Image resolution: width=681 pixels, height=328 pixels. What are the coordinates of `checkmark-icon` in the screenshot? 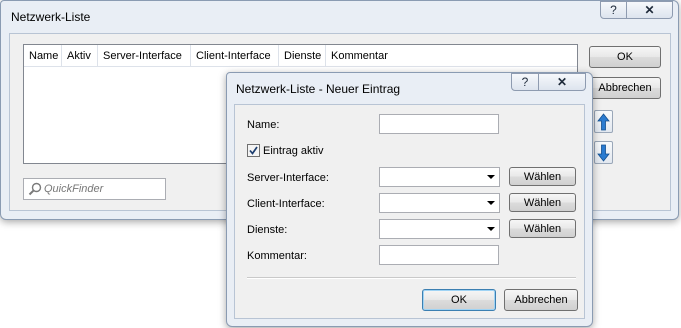 It's located at (253, 150).